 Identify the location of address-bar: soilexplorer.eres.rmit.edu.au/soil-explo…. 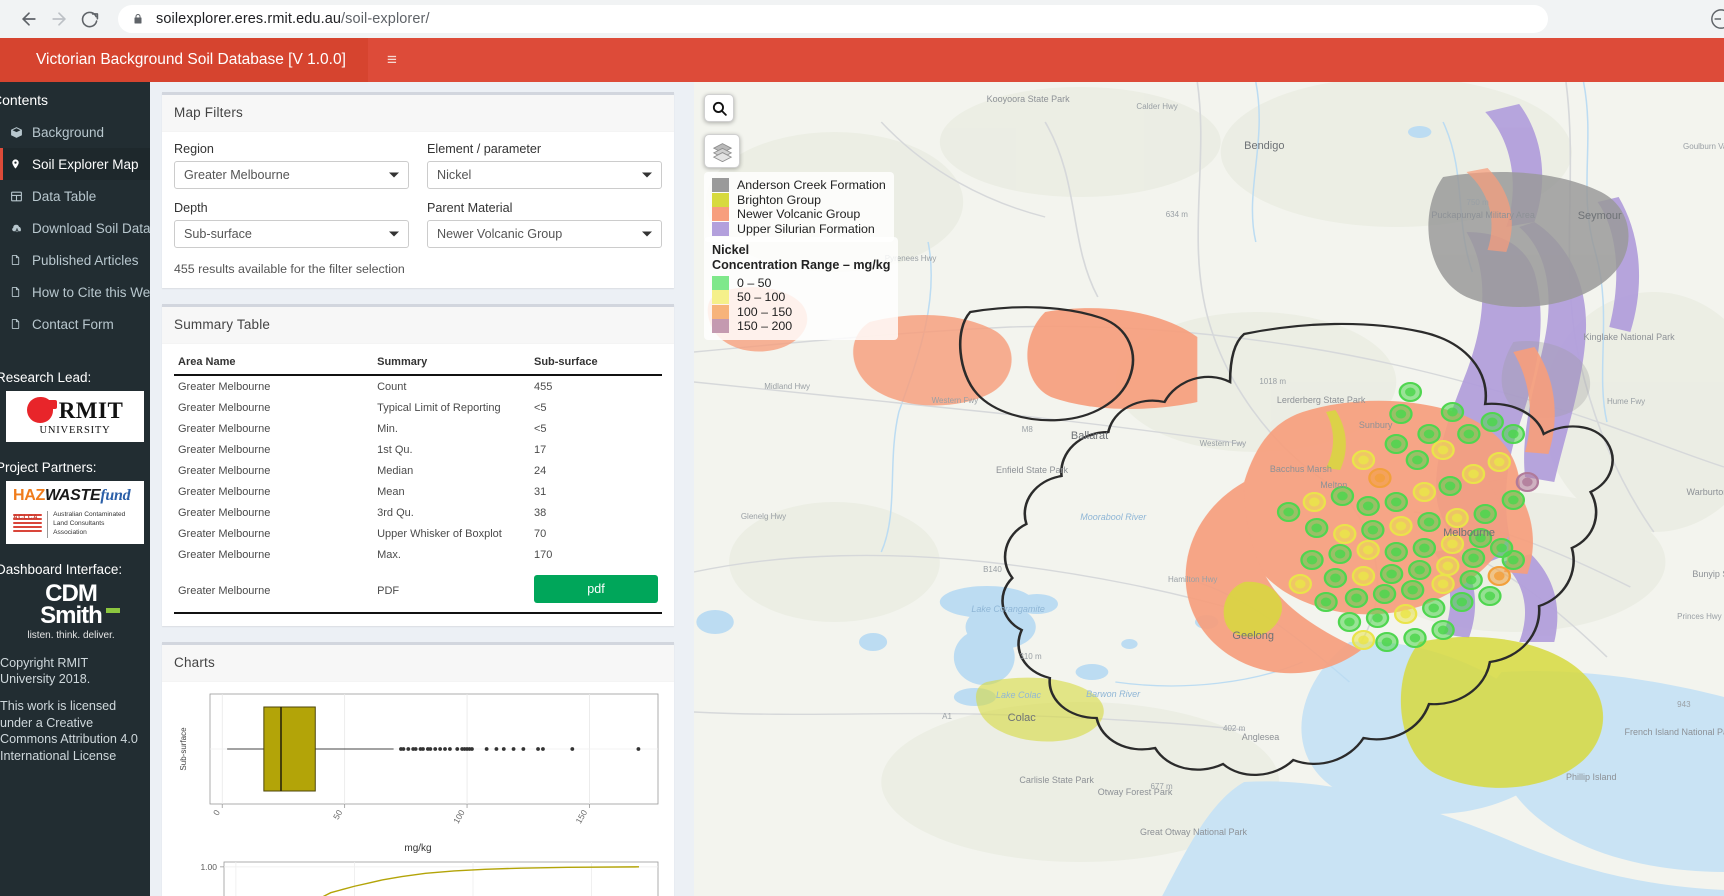
(833, 19).